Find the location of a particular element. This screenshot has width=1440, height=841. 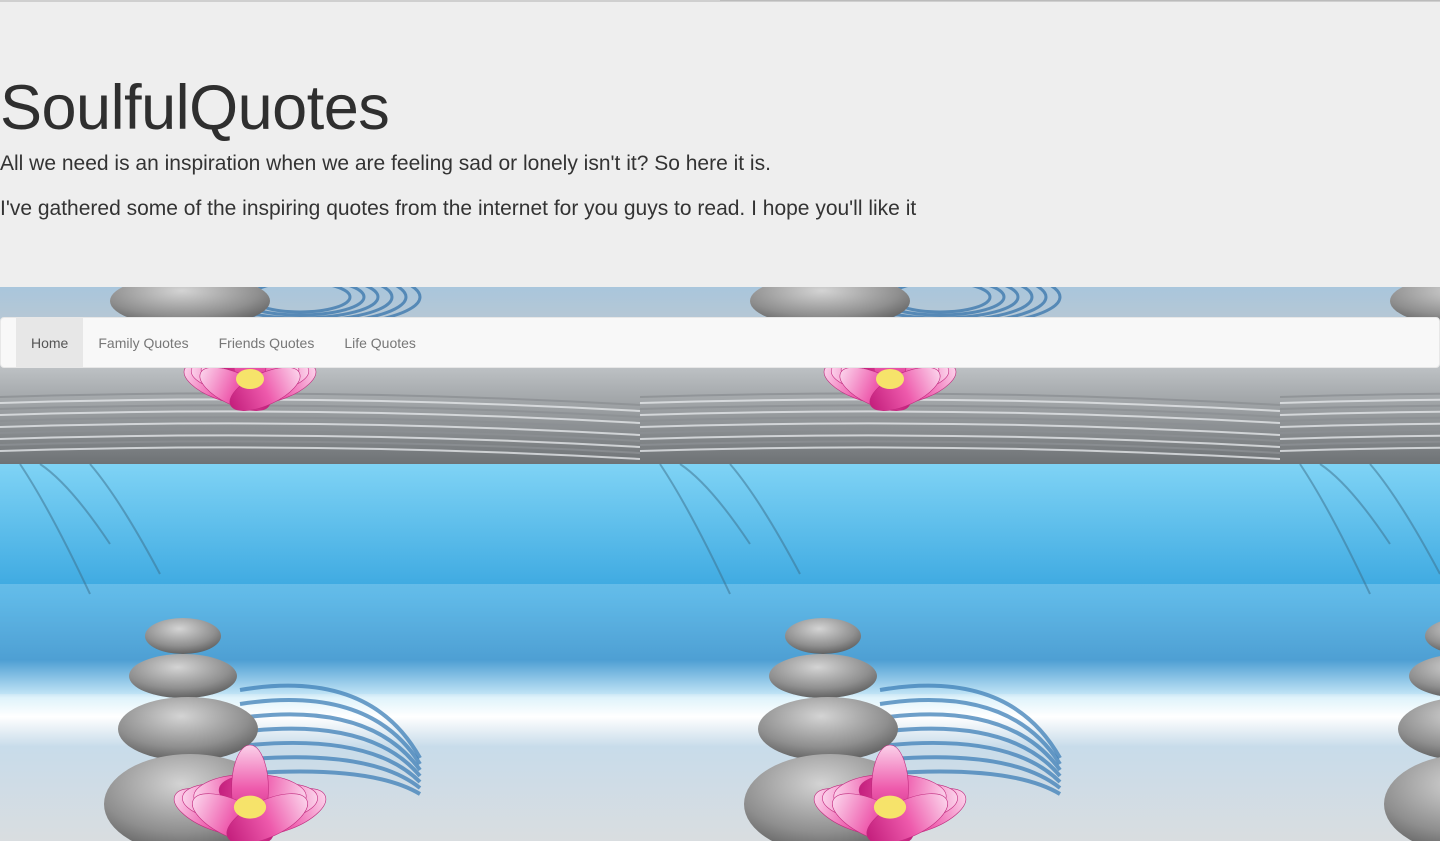

zen-stones-lotus-icon is located at coordinates (1360, 564).